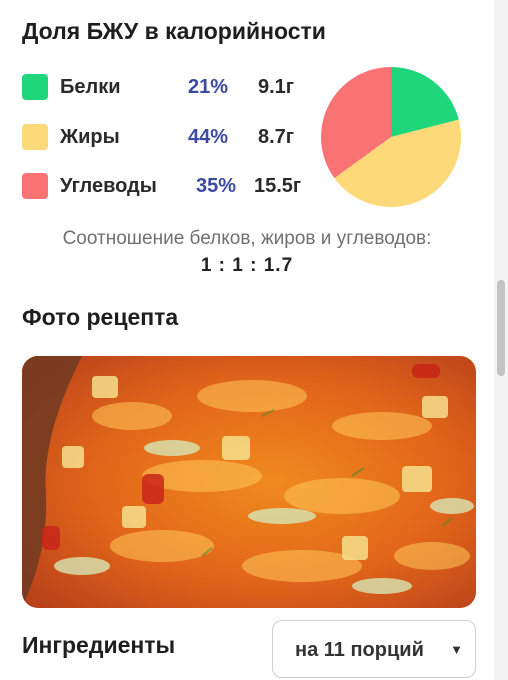 This screenshot has height=680, width=508. Describe the element at coordinates (90, 87) in the screenshot. I see `macro-name: Белки` at that location.